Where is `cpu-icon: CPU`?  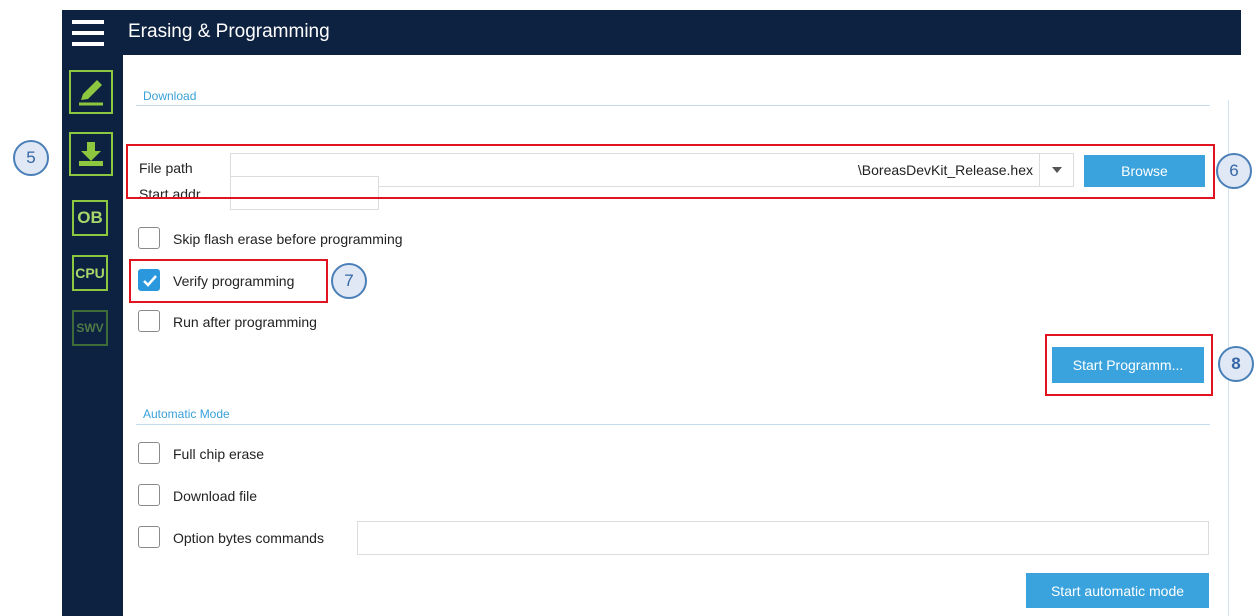
cpu-icon: CPU is located at coordinates (90, 273).